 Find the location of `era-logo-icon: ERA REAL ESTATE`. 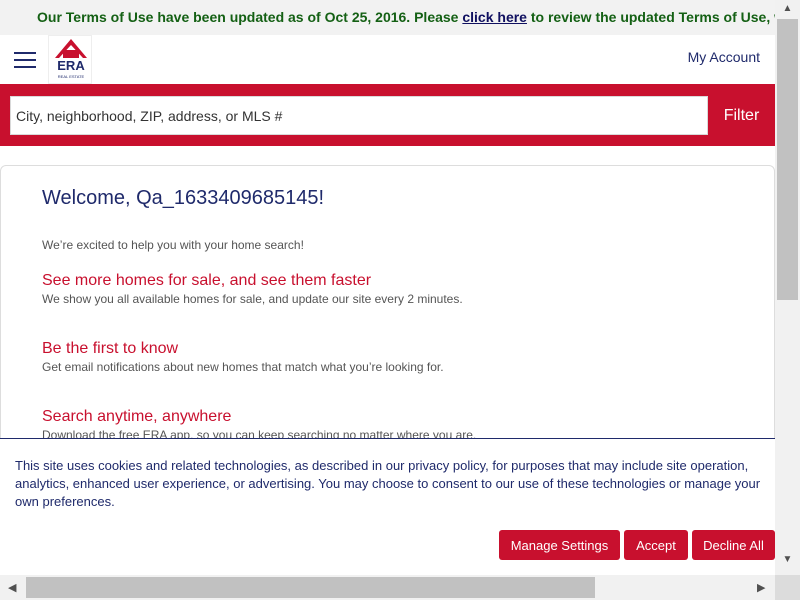

era-logo-icon: ERA REAL ESTATE is located at coordinates (71, 59).